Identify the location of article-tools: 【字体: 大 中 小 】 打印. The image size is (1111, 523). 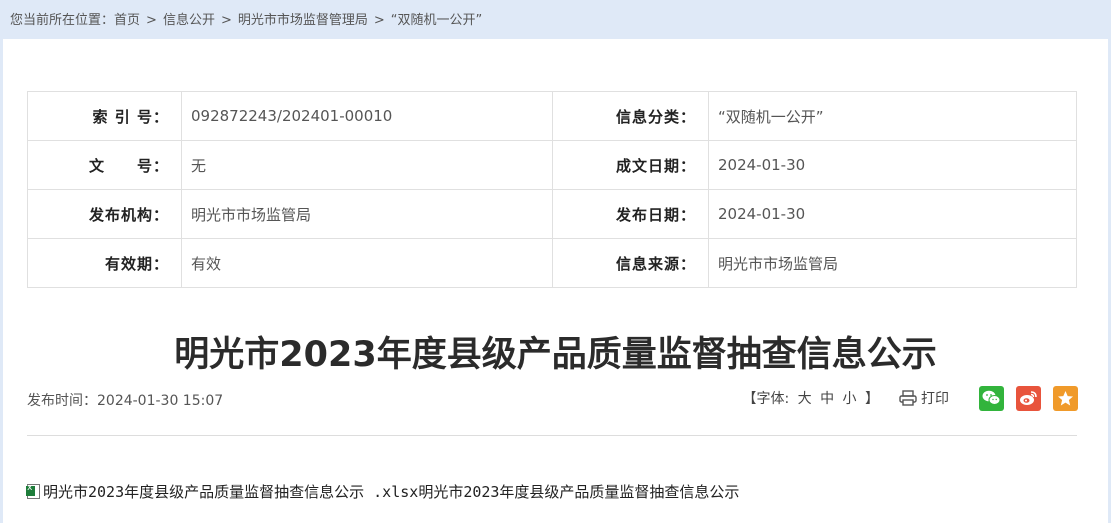
(909, 398).